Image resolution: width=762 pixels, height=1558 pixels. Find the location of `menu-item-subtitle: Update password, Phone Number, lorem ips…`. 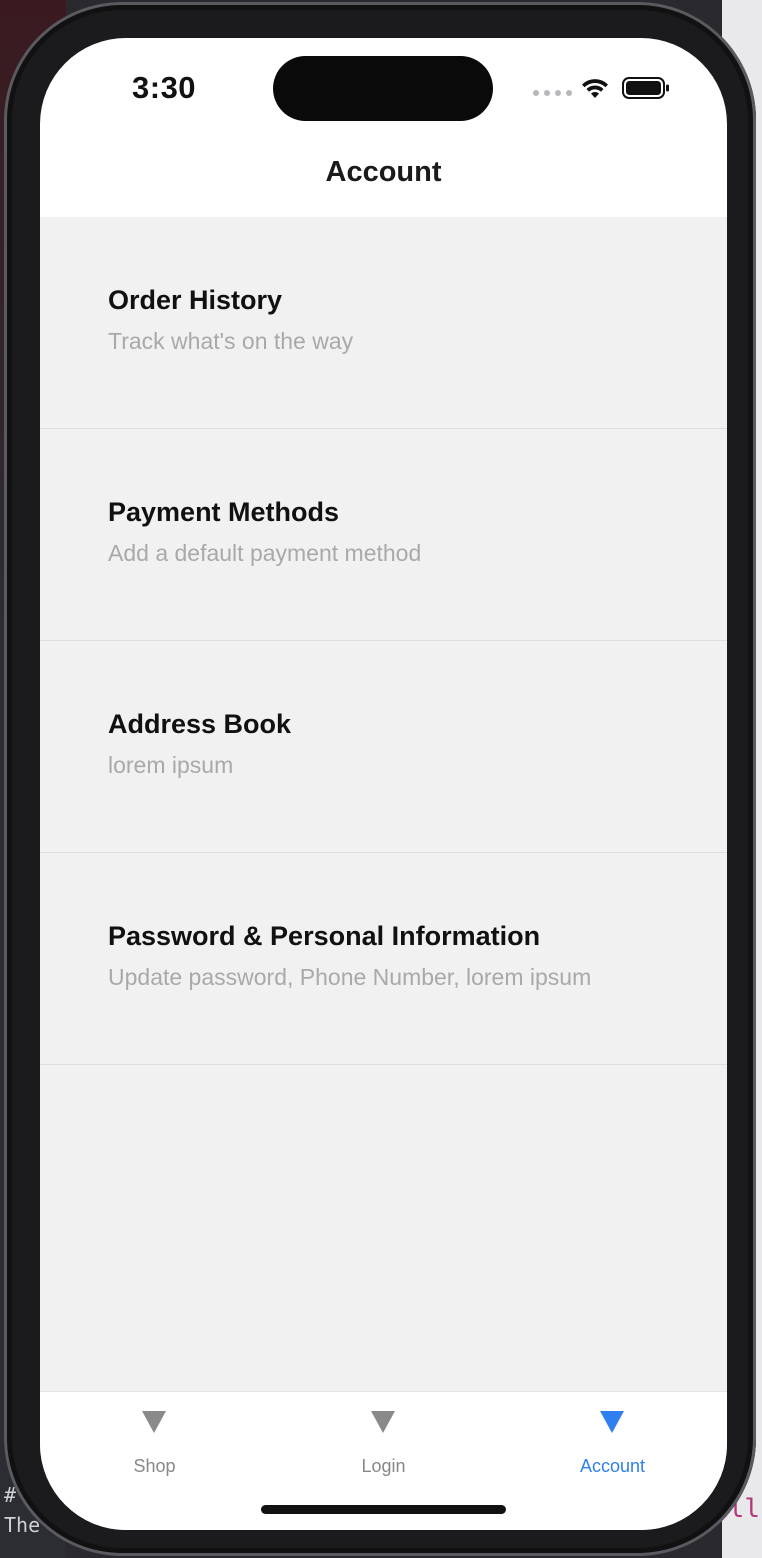

menu-item-subtitle: Update password, Phone Number, lorem ips… is located at coordinates (350, 977).